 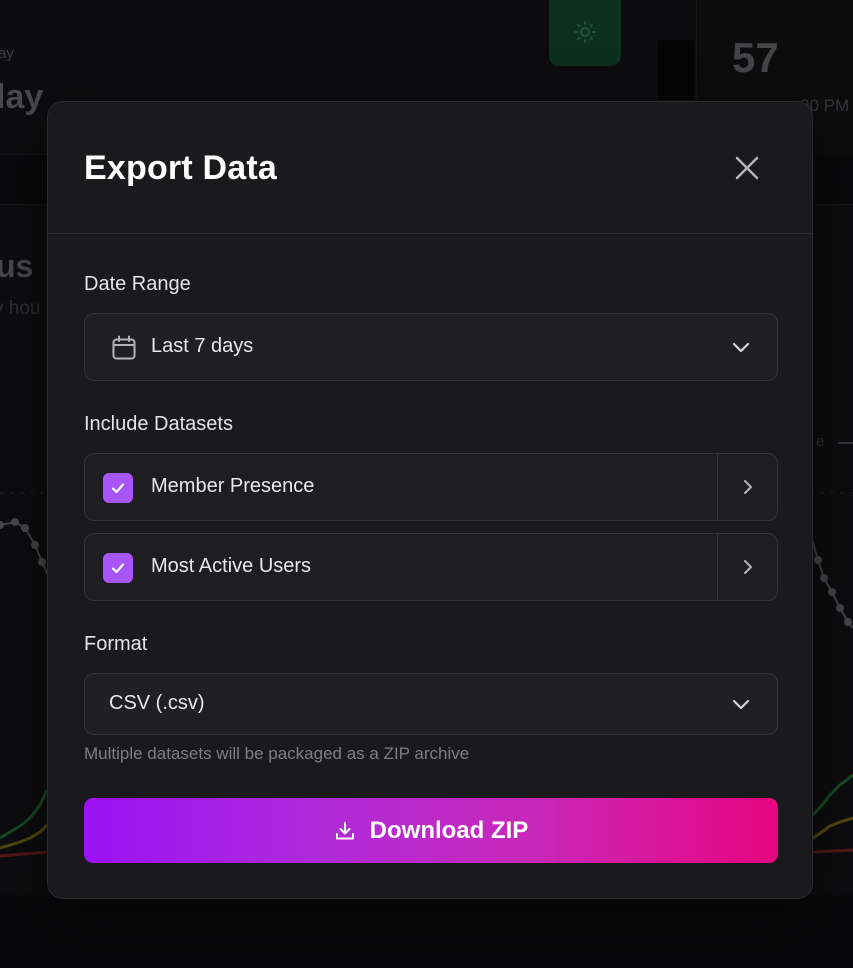 I want to click on modal-header: Export Data, so click(x=430, y=168).